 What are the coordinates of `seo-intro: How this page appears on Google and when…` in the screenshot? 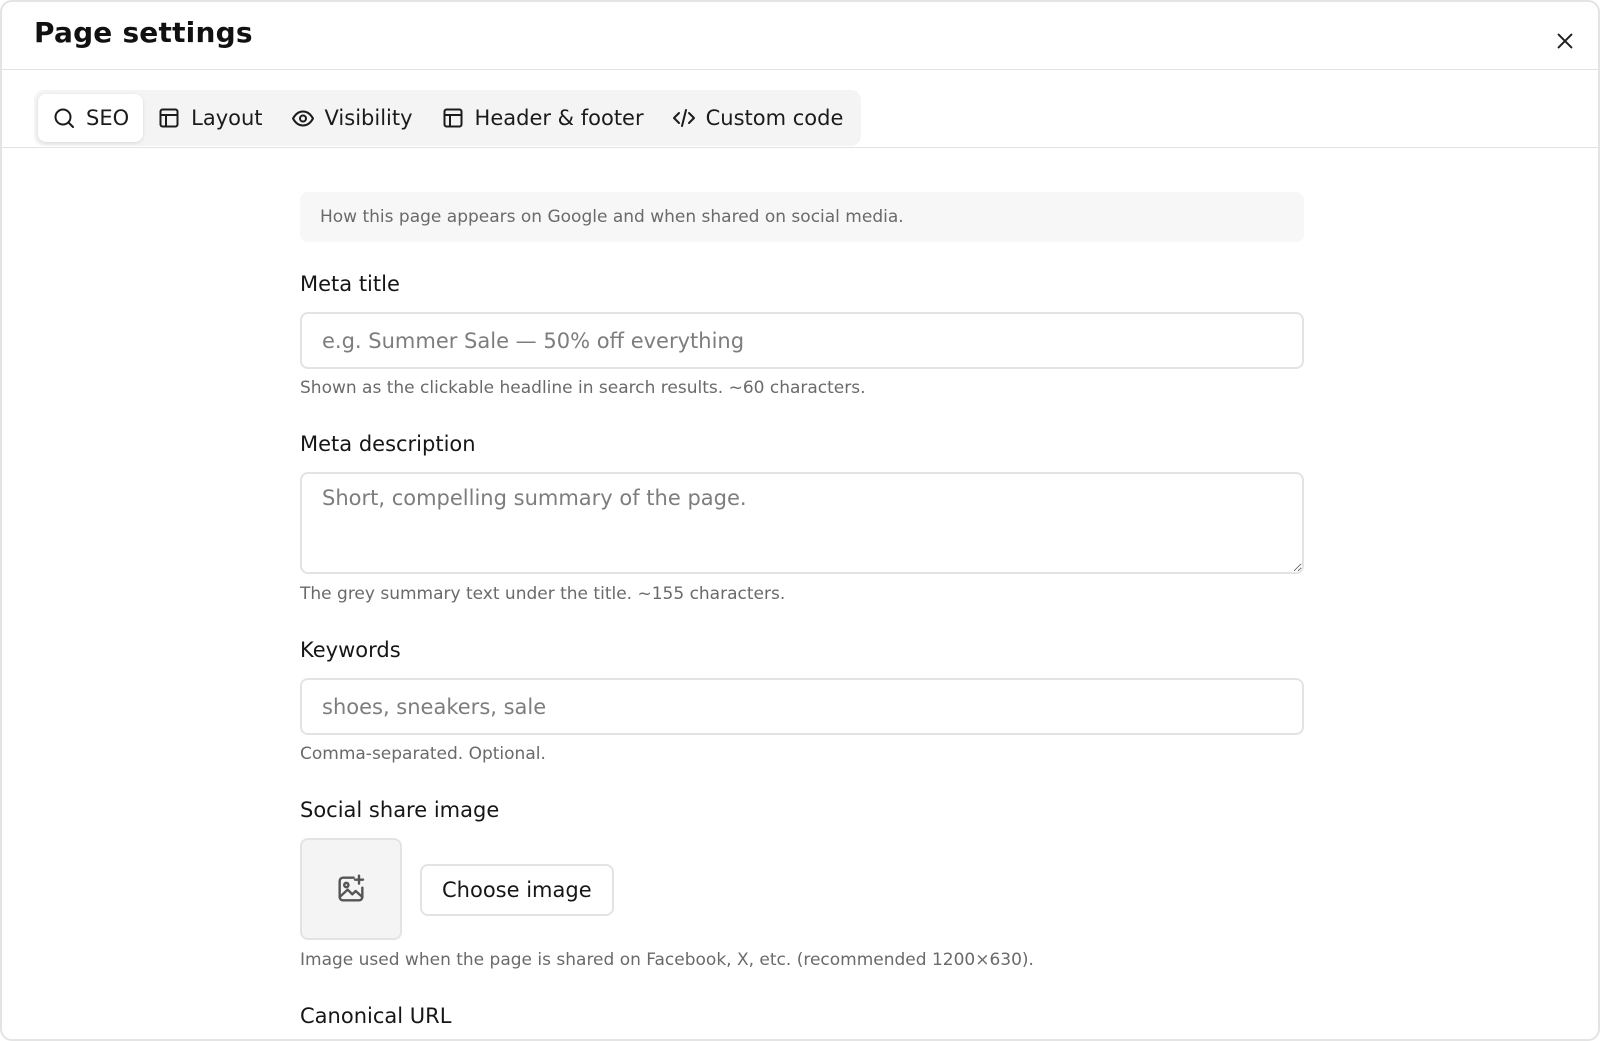 It's located at (802, 217).